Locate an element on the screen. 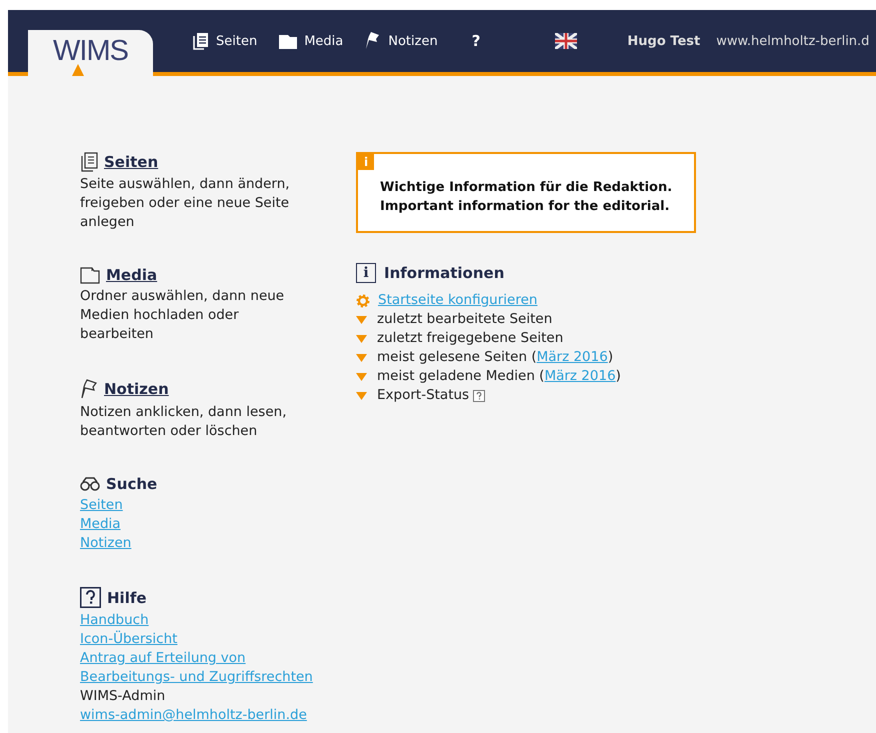 The image size is (876, 733). contact-label: WIMS-Admin is located at coordinates (123, 696).